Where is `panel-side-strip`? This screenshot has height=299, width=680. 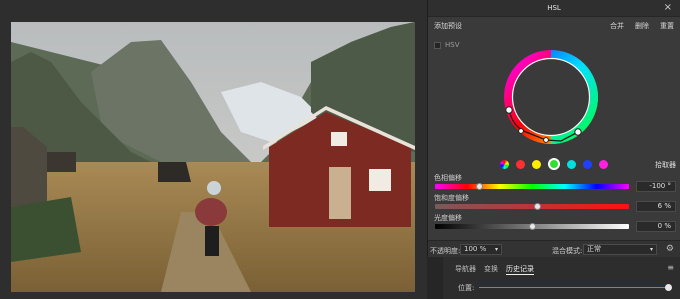 panel-side-strip is located at coordinates (435, 278).